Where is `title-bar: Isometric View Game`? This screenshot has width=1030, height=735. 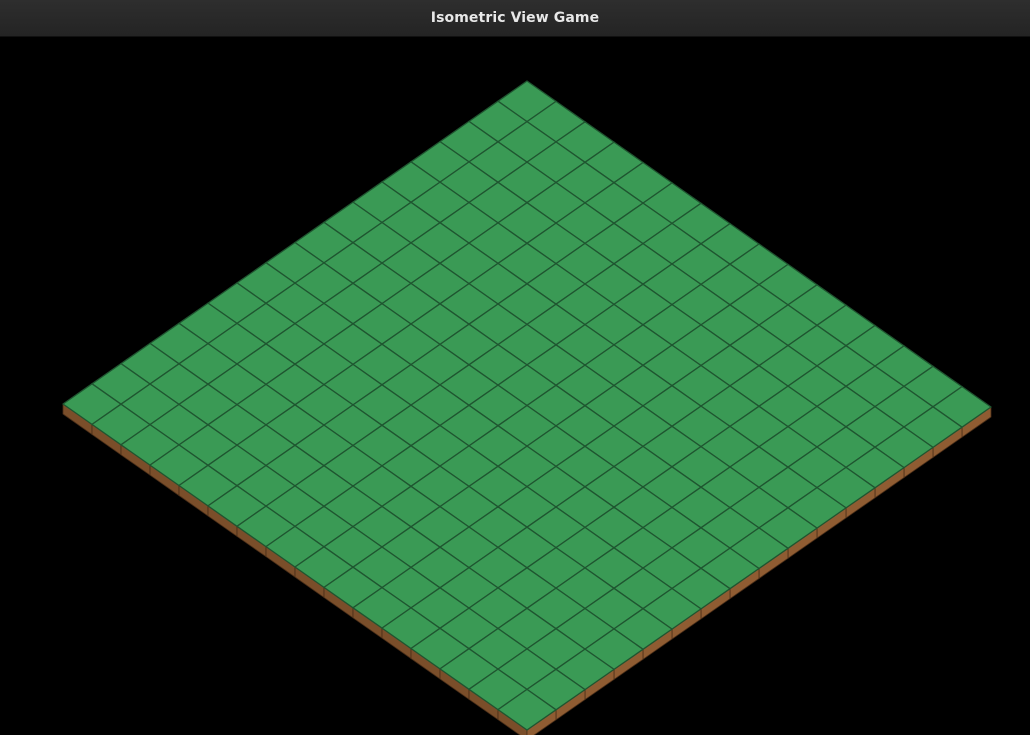 title-bar: Isometric View Game is located at coordinates (515, 18).